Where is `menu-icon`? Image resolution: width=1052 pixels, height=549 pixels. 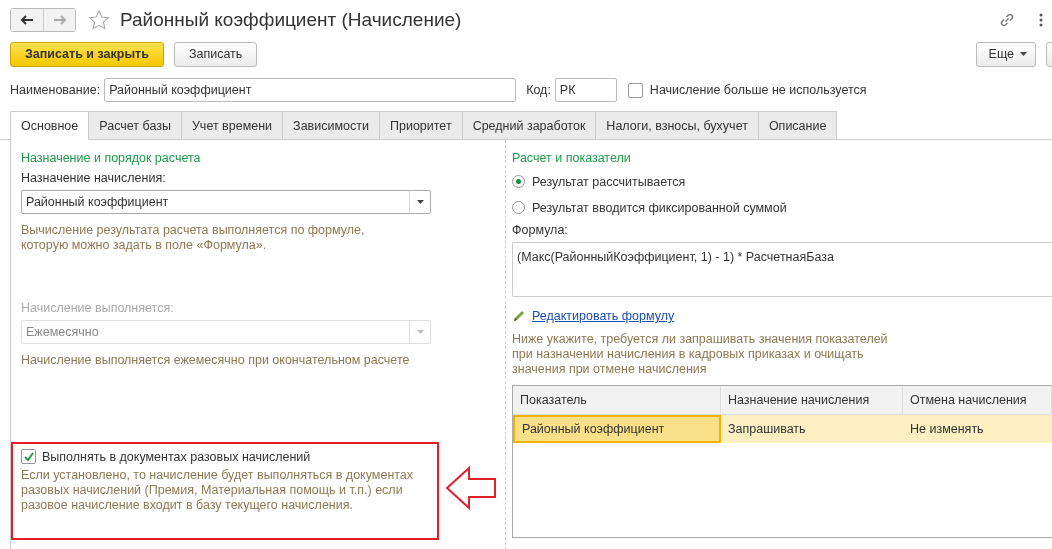 menu-icon is located at coordinates (1041, 20).